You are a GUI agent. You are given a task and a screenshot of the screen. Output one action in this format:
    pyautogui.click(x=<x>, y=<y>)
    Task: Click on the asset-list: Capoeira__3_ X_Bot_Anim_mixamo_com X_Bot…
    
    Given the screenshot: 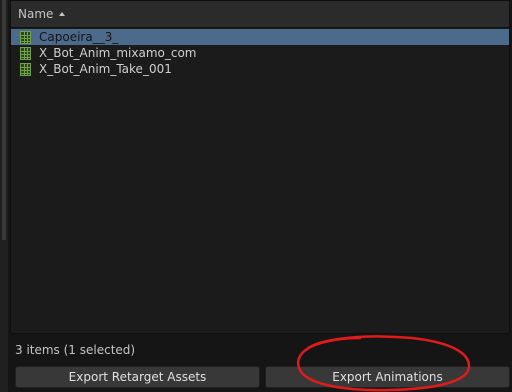 What is the action you would take?
    pyautogui.click(x=260, y=53)
    